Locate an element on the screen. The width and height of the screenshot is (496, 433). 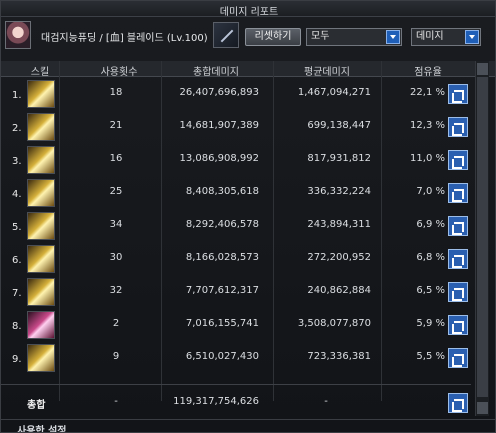
table-row: 2. 21 14,681,907,389 699,138,447 12,3 % is located at coordinates (236, 127).